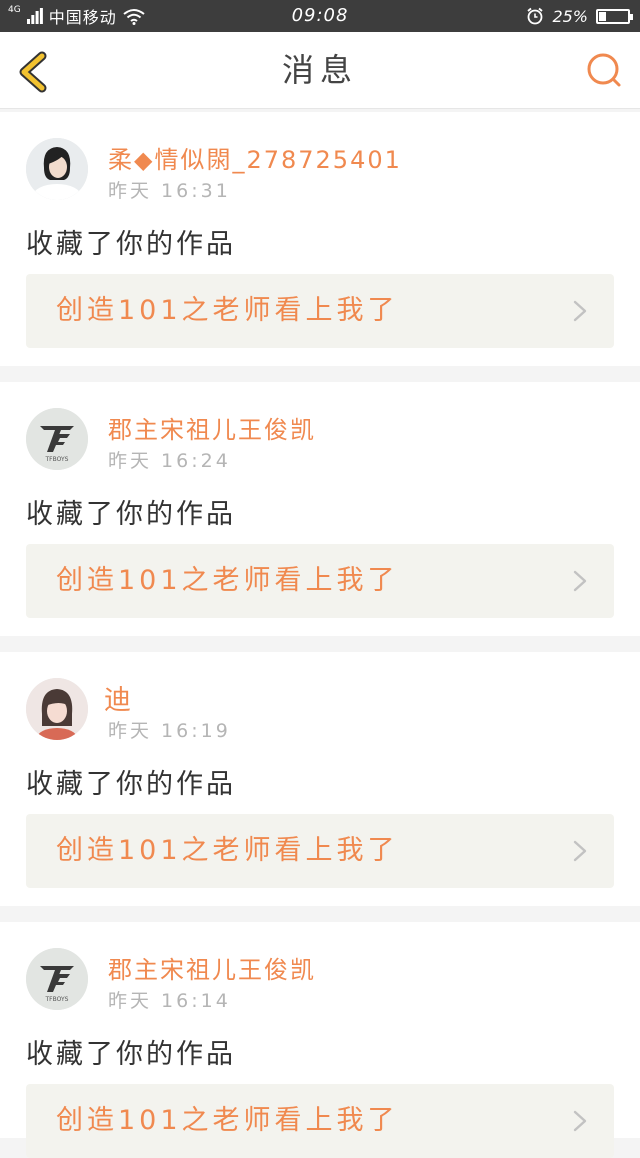 This screenshot has width=640, height=1158. What do you see at coordinates (33, 72) in the screenshot?
I see `chevron-left-icon` at bounding box center [33, 72].